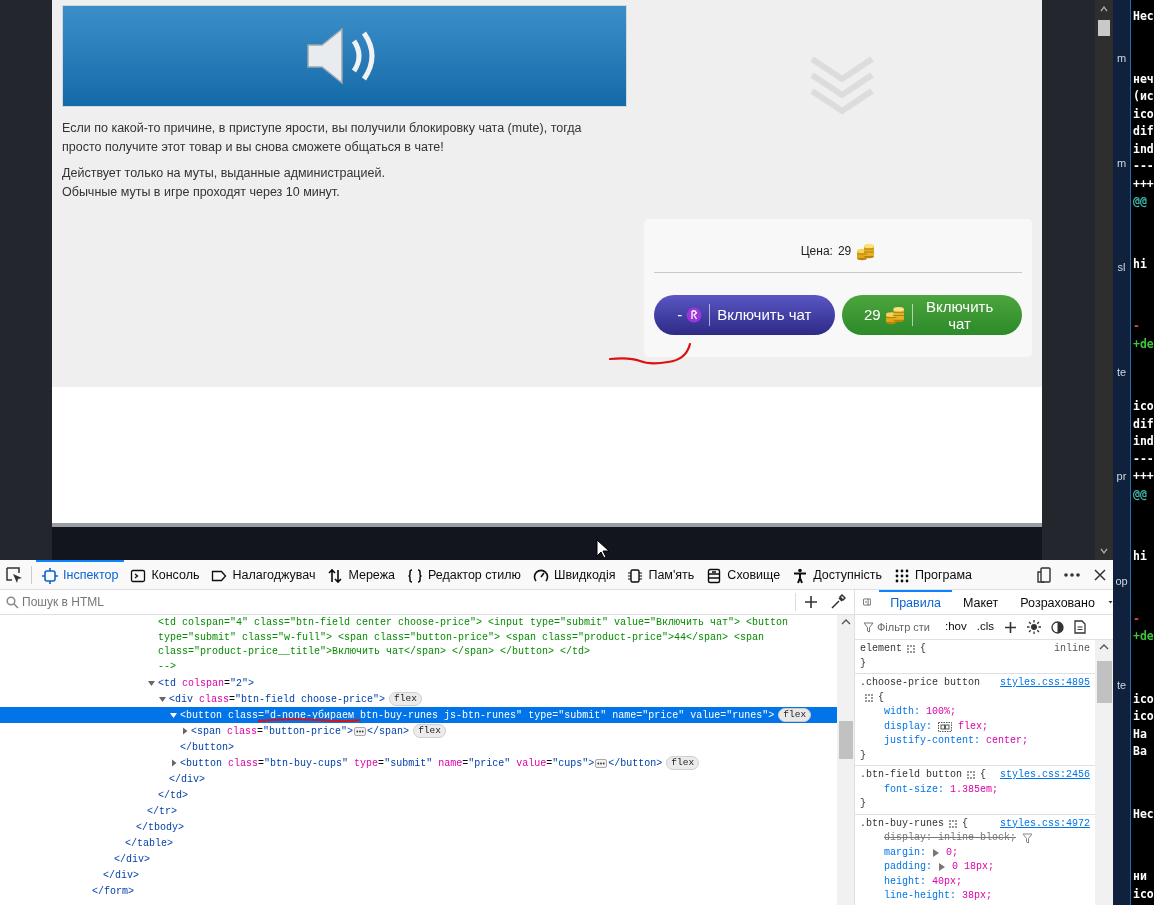  What do you see at coordinates (977, 896) in the screenshot?
I see `css-value: 38px;` at bounding box center [977, 896].